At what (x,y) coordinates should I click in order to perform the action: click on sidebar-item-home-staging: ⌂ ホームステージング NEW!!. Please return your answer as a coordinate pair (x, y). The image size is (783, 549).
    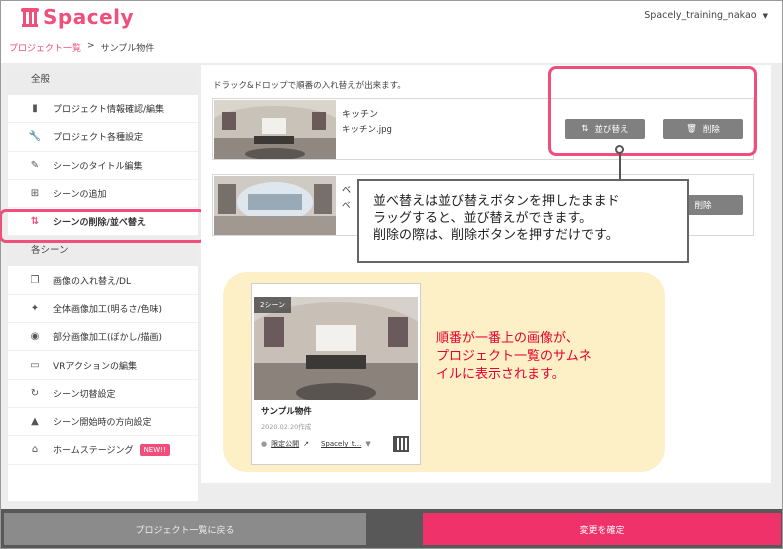
    Looking at the image, I should click on (103, 450).